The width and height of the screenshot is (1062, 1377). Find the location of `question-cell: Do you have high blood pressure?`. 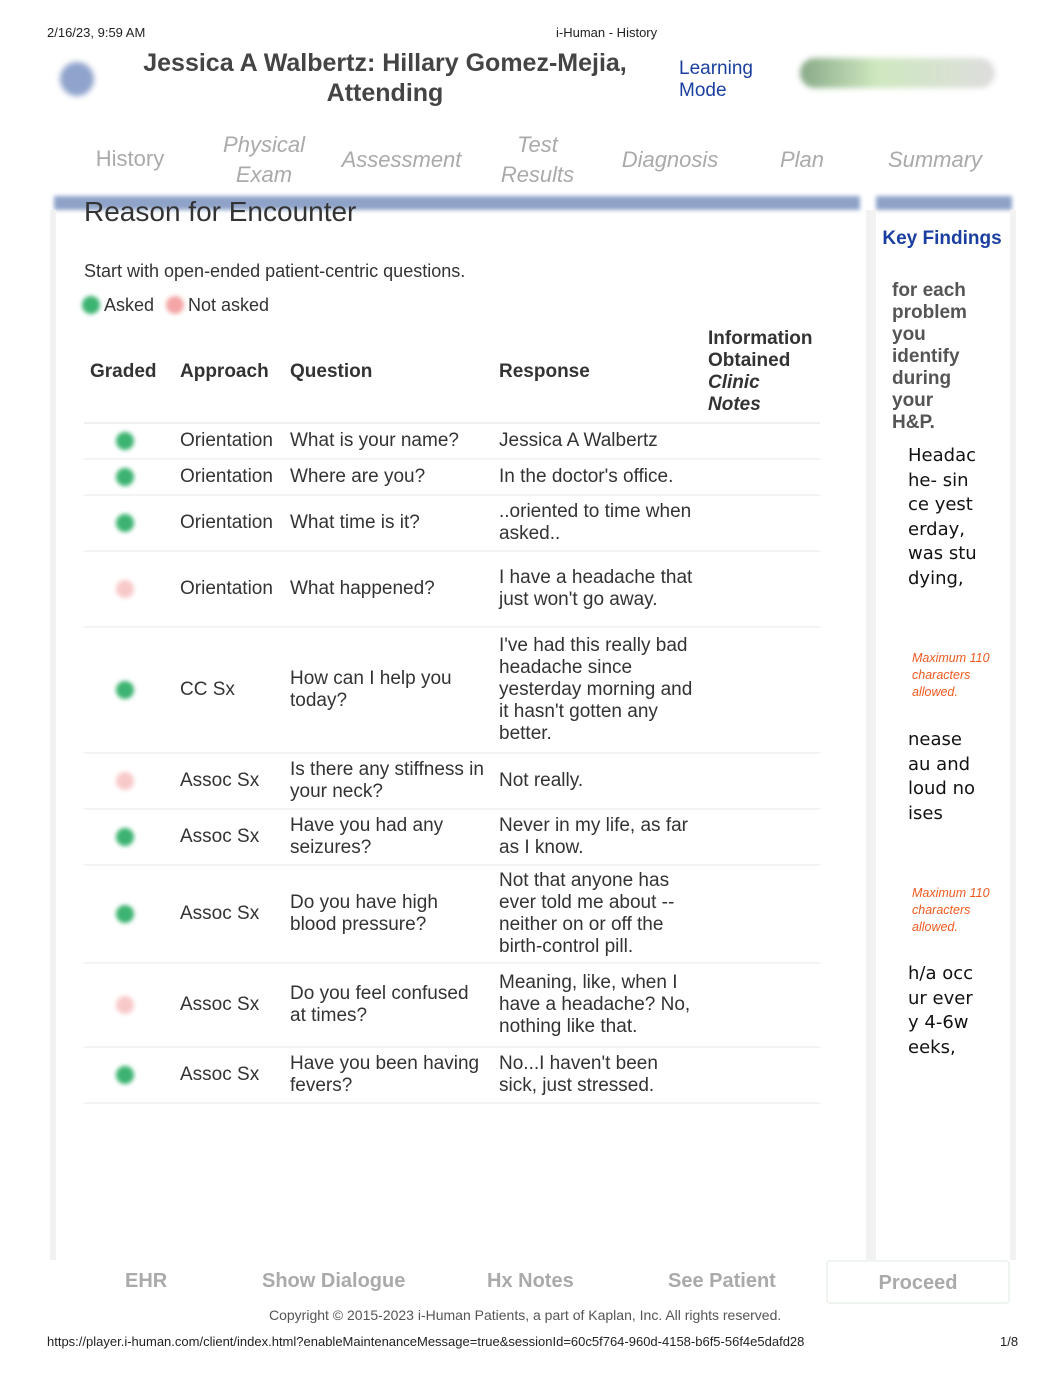

question-cell: Do you have high blood pressure? is located at coordinates (388, 914).